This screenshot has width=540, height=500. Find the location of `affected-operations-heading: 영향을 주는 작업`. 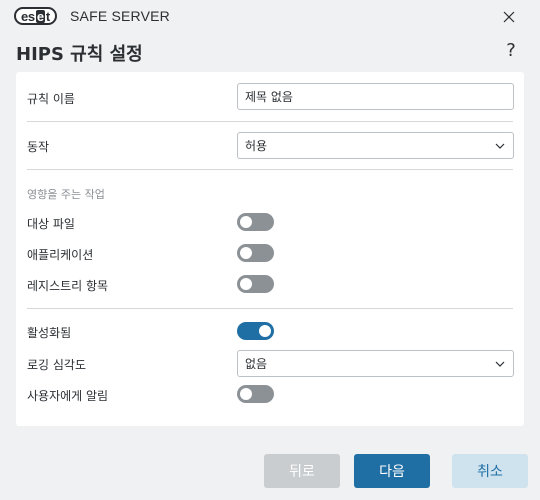

affected-operations-heading: 영향을 주는 작업 is located at coordinates (66, 194).